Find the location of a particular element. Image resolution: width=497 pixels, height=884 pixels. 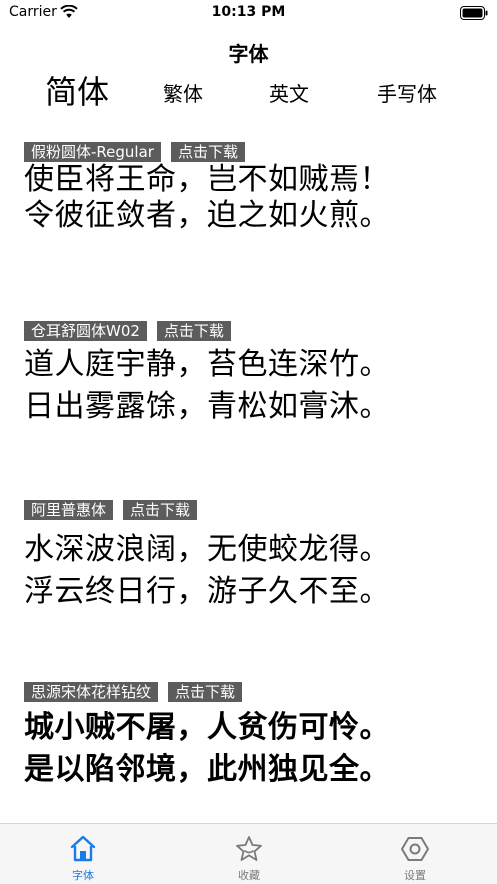

sample-line: 水深波浪阔，无使蛟龙得。 is located at coordinates (207, 549).